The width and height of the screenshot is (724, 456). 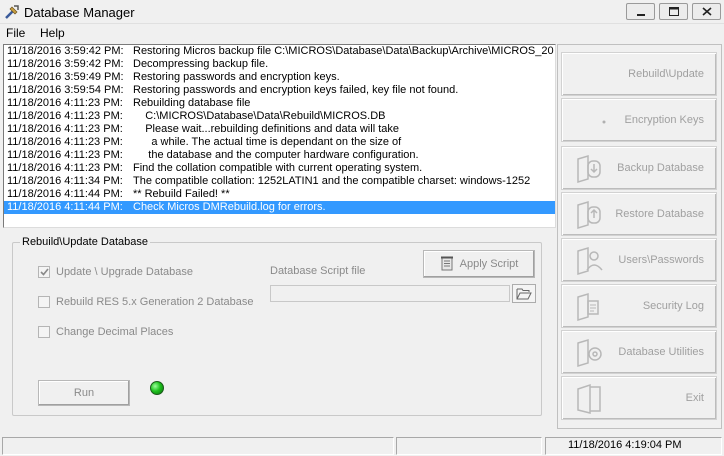 What do you see at coordinates (65, 77) in the screenshot?
I see `log-timestamp: 11/18/2016 3:59:49 PM:` at bounding box center [65, 77].